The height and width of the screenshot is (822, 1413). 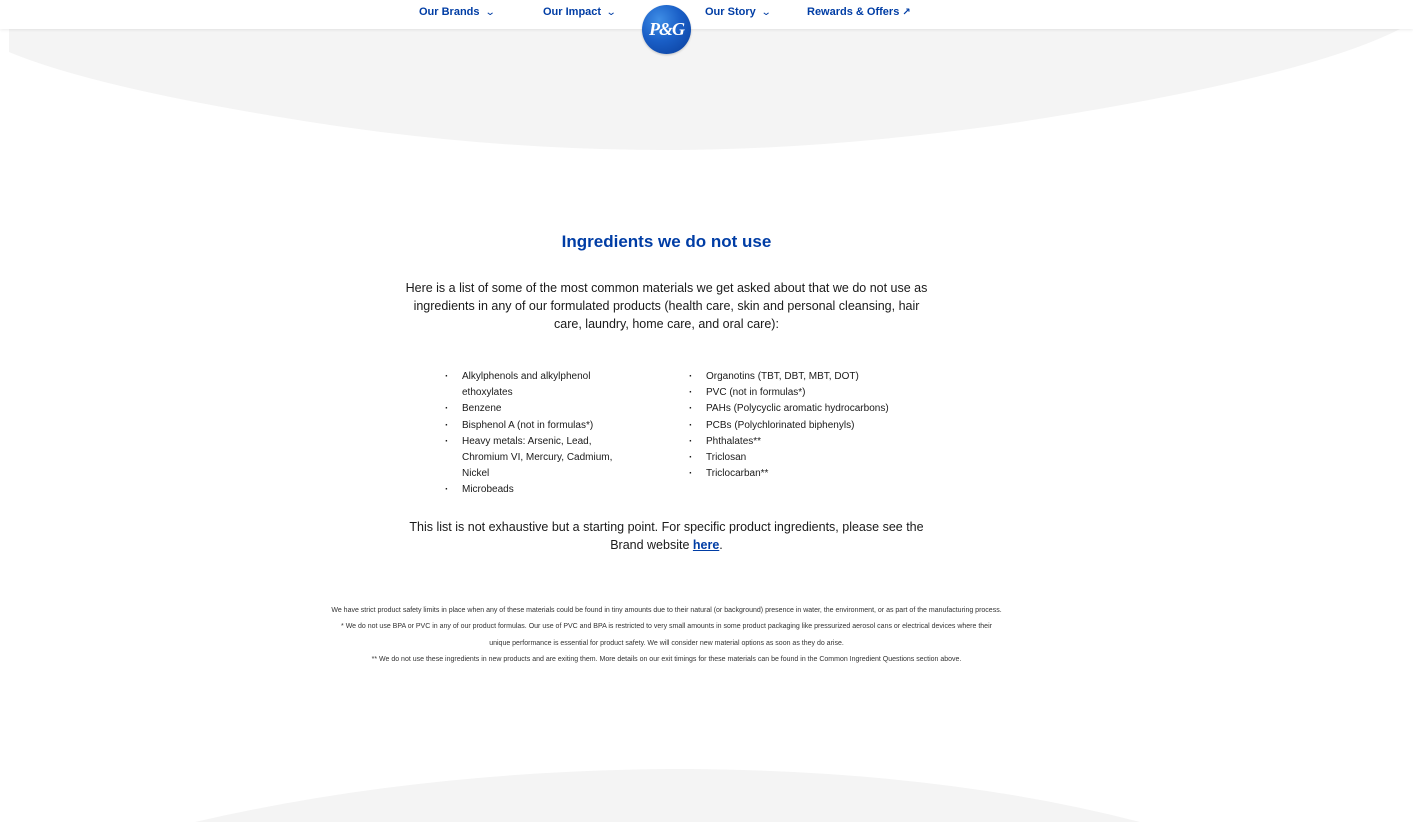 What do you see at coordinates (799, 458) in the screenshot?
I see `list-item: Triclosan` at bounding box center [799, 458].